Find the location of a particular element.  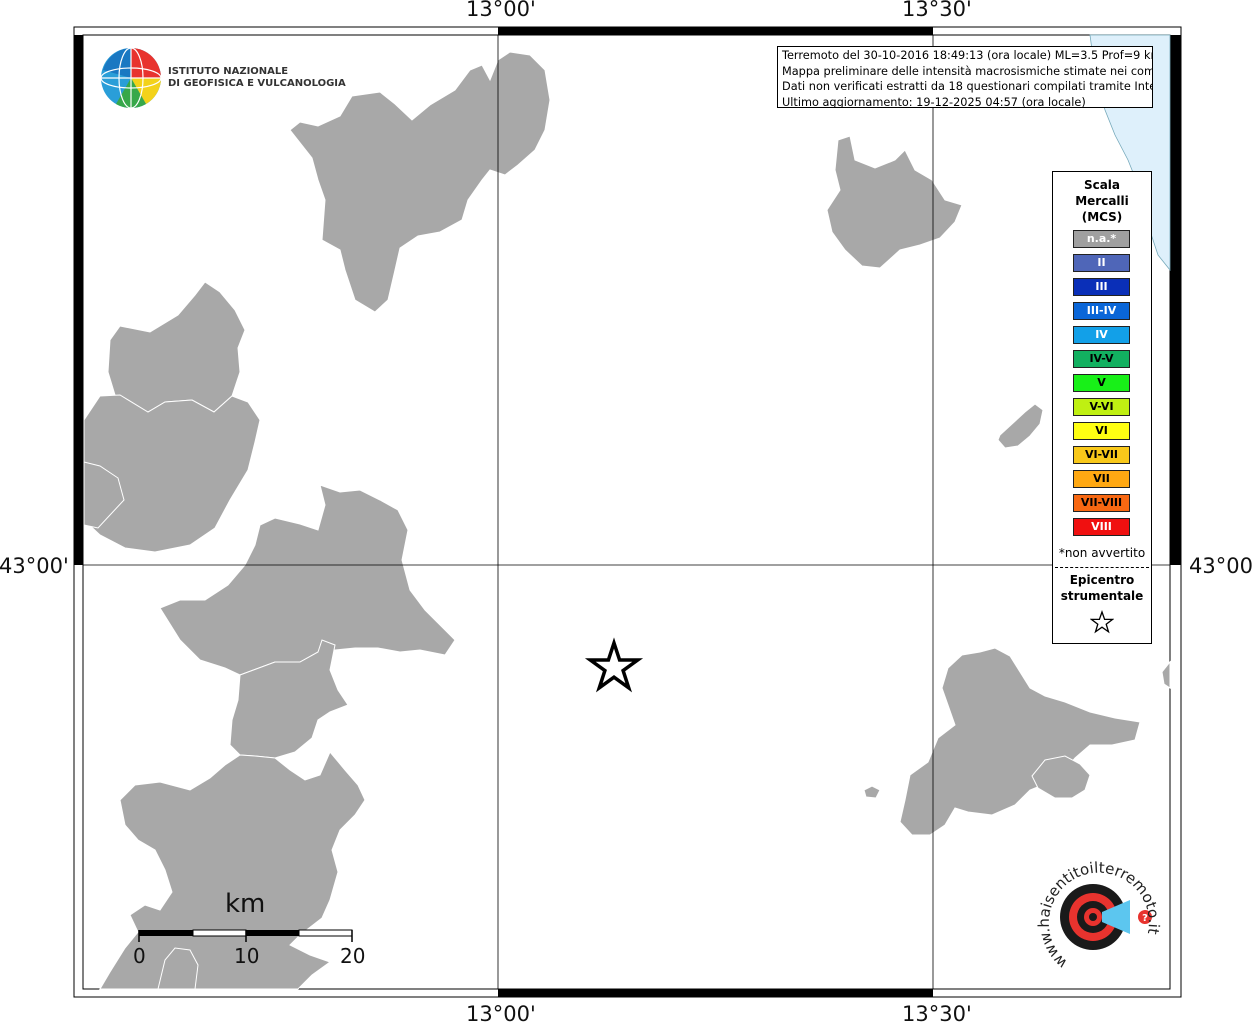

lat-label-left: 43°00' is located at coordinates (34, 566).